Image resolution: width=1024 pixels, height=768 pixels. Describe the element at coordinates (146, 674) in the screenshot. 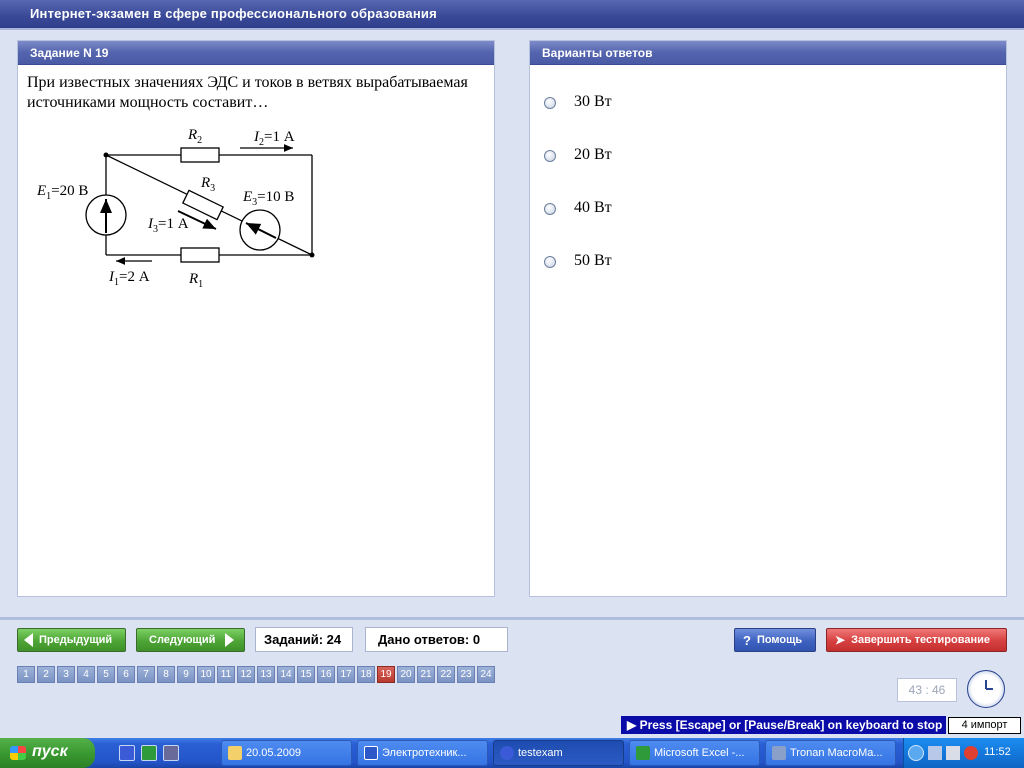

I see `page-button: 7` at that location.